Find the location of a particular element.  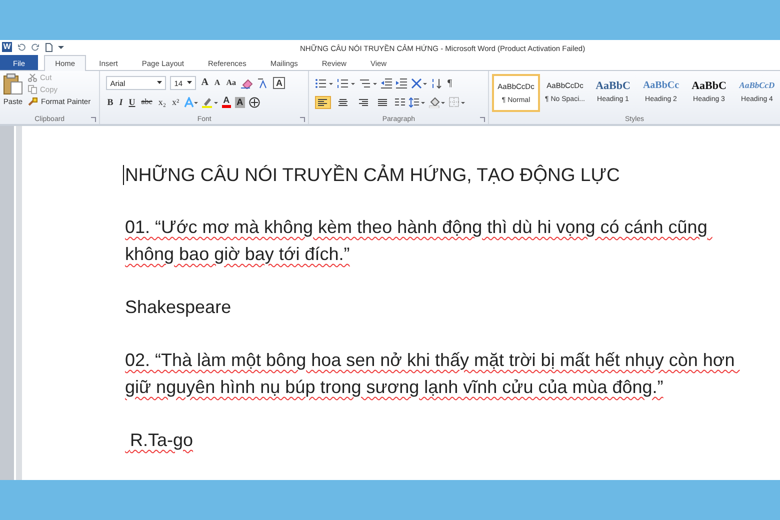

strikethrough-button: abc is located at coordinates (147, 102).